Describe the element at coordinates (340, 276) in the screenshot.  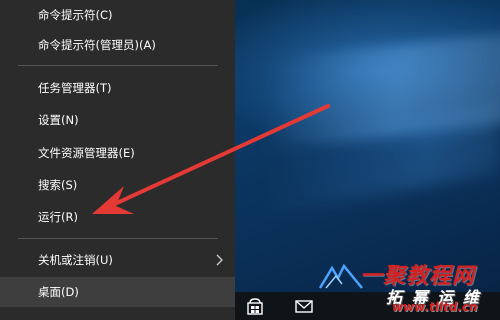
I see `watermark-logo` at that location.